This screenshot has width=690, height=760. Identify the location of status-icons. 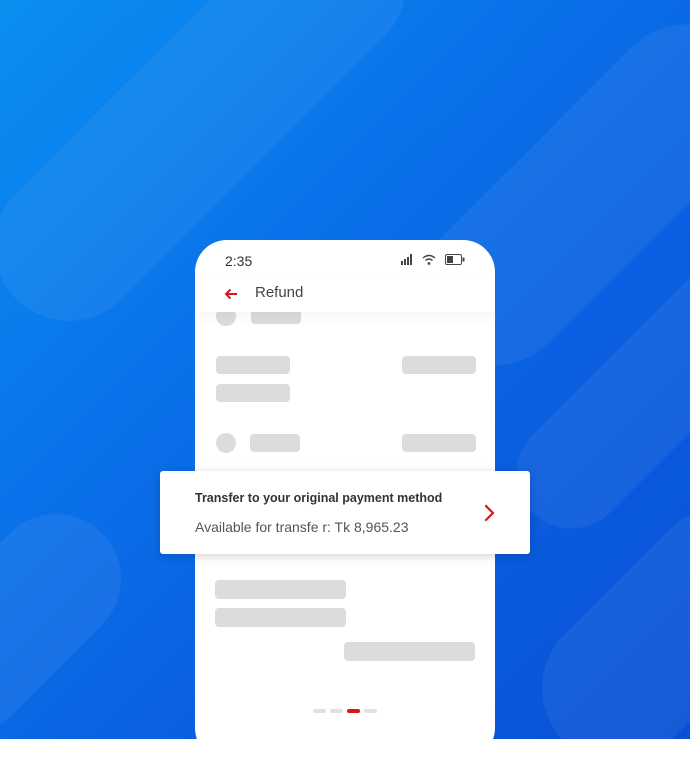
(433, 259).